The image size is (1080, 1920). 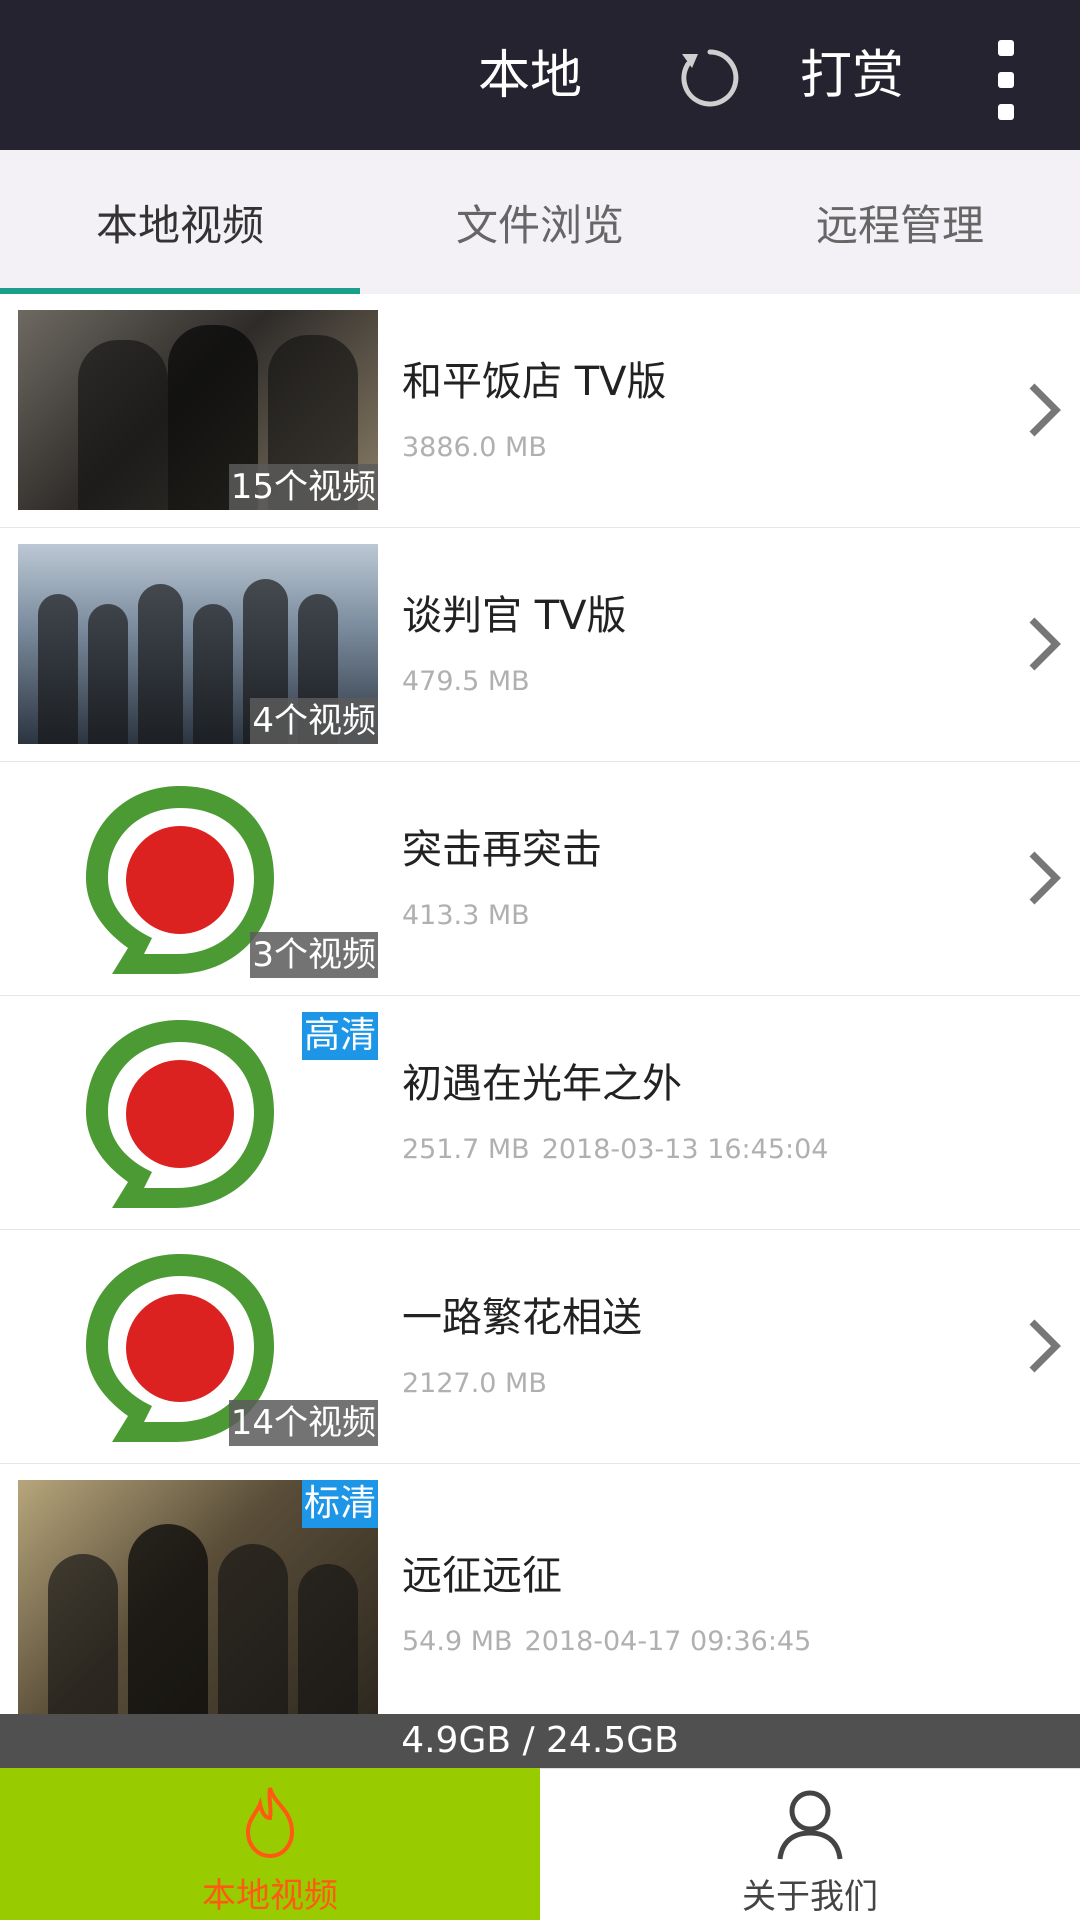 I want to click on video-logo-icon, so click(x=180, y=1114).